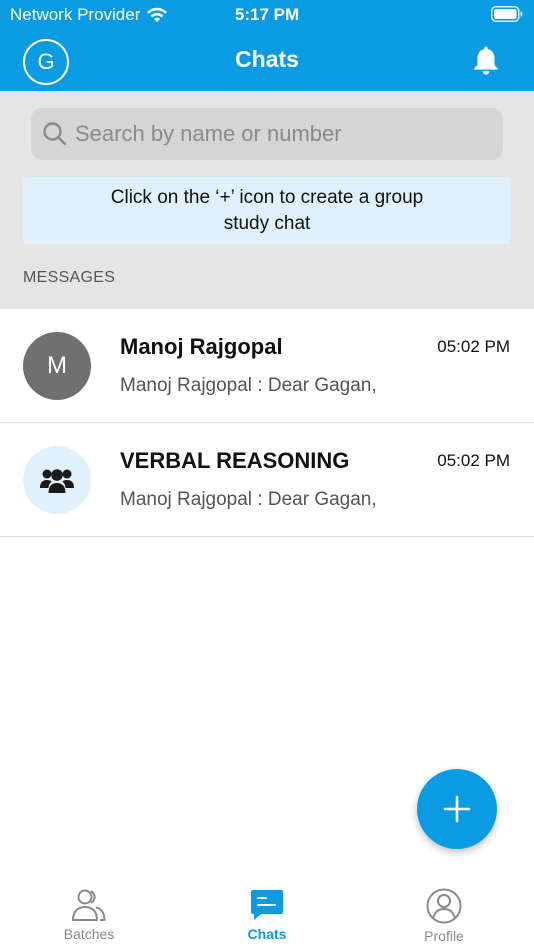  What do you see at coordinates (444, 906) in the screenshot?
I see `profile-icon` at bounding box center [444, 906].